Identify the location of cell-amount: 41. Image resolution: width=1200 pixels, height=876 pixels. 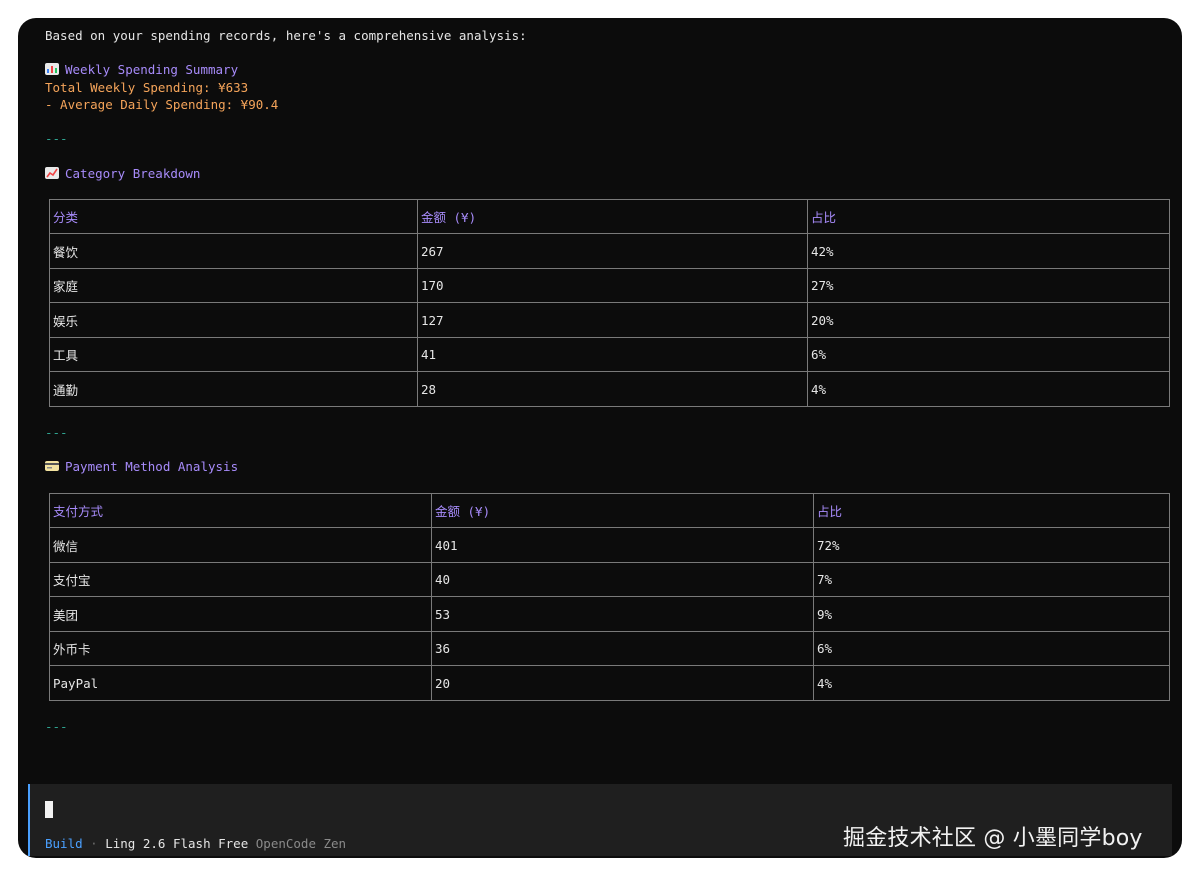
(612, 354).